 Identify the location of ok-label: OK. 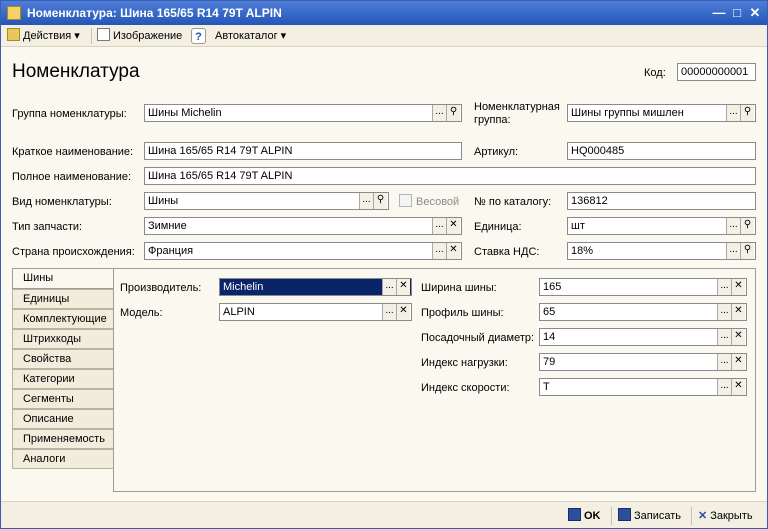
(592, 516).